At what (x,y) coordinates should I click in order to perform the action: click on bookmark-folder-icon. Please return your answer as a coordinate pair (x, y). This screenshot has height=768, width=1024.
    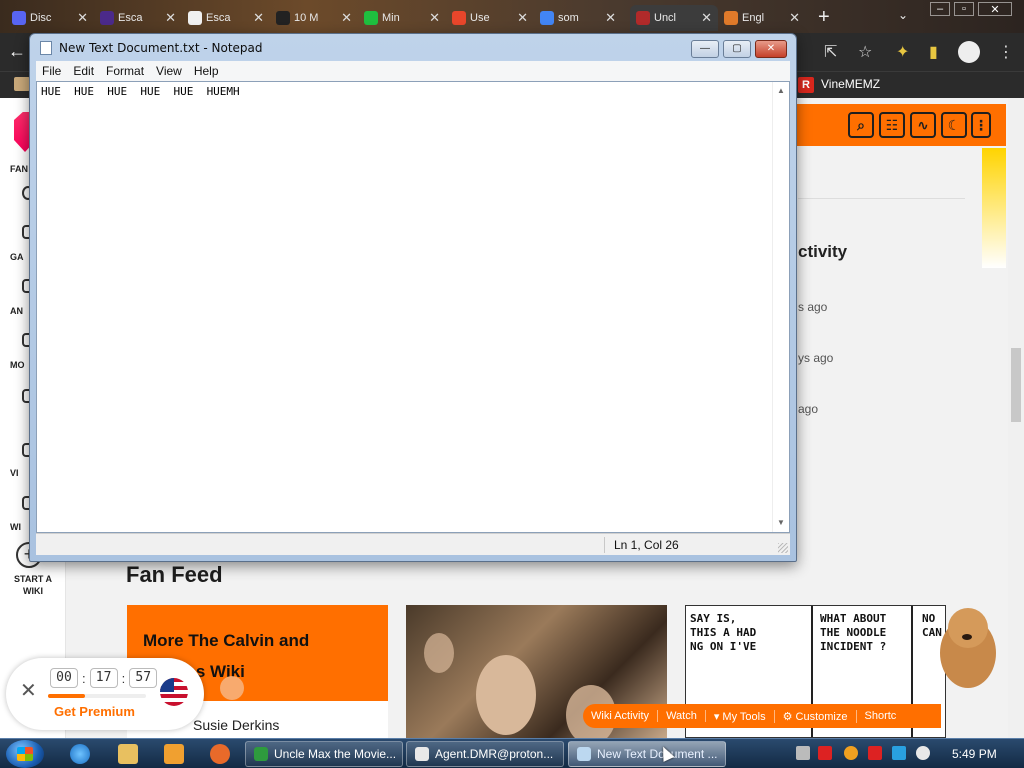
    Looking at the image, I should click on (22, 84).